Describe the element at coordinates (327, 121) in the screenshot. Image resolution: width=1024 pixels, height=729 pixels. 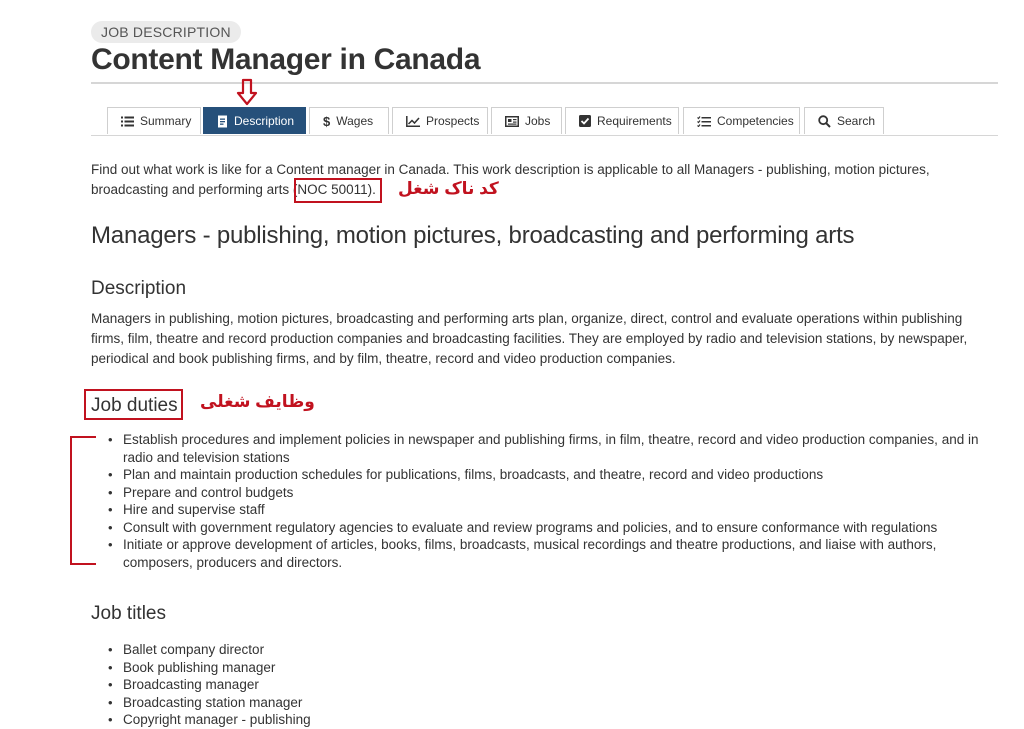
I see `dollar-icon: $` at that location.